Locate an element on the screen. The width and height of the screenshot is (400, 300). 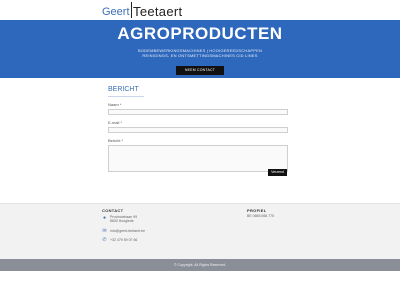
form-title: BERICHT is located at coordinates (126, 91).